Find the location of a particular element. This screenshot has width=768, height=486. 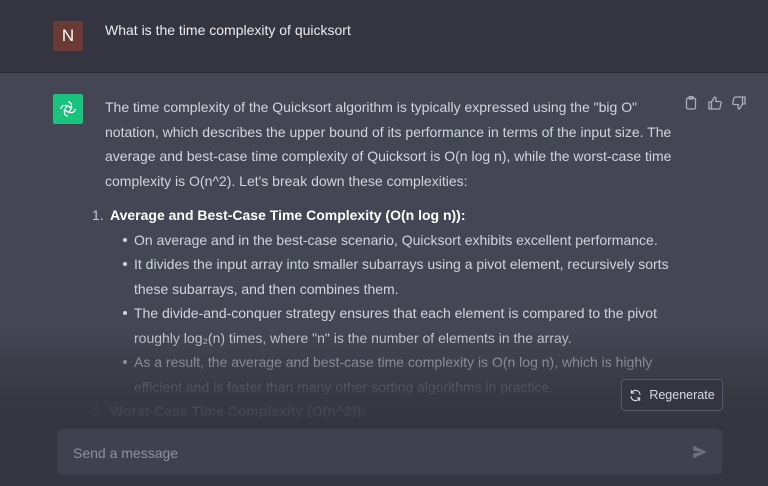

regenerate-label: Regenerate is located at coordinates (682, 395).